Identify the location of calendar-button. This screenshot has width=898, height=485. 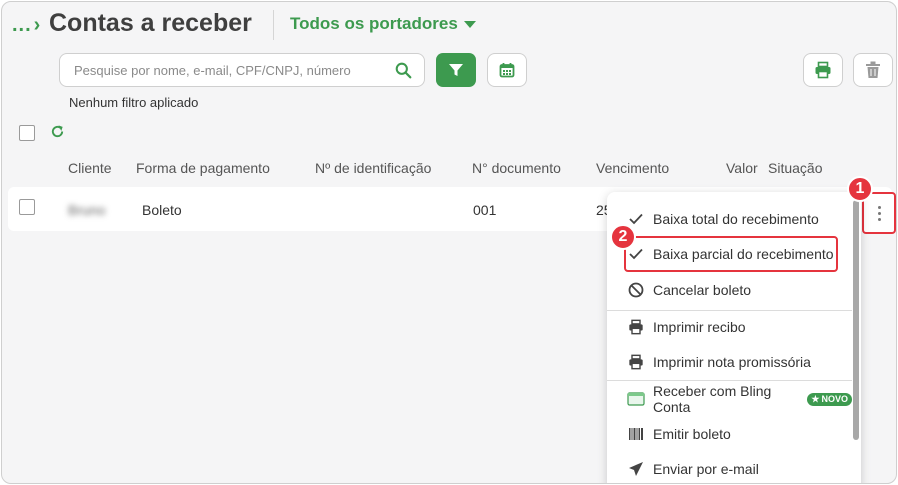
(507, 70).